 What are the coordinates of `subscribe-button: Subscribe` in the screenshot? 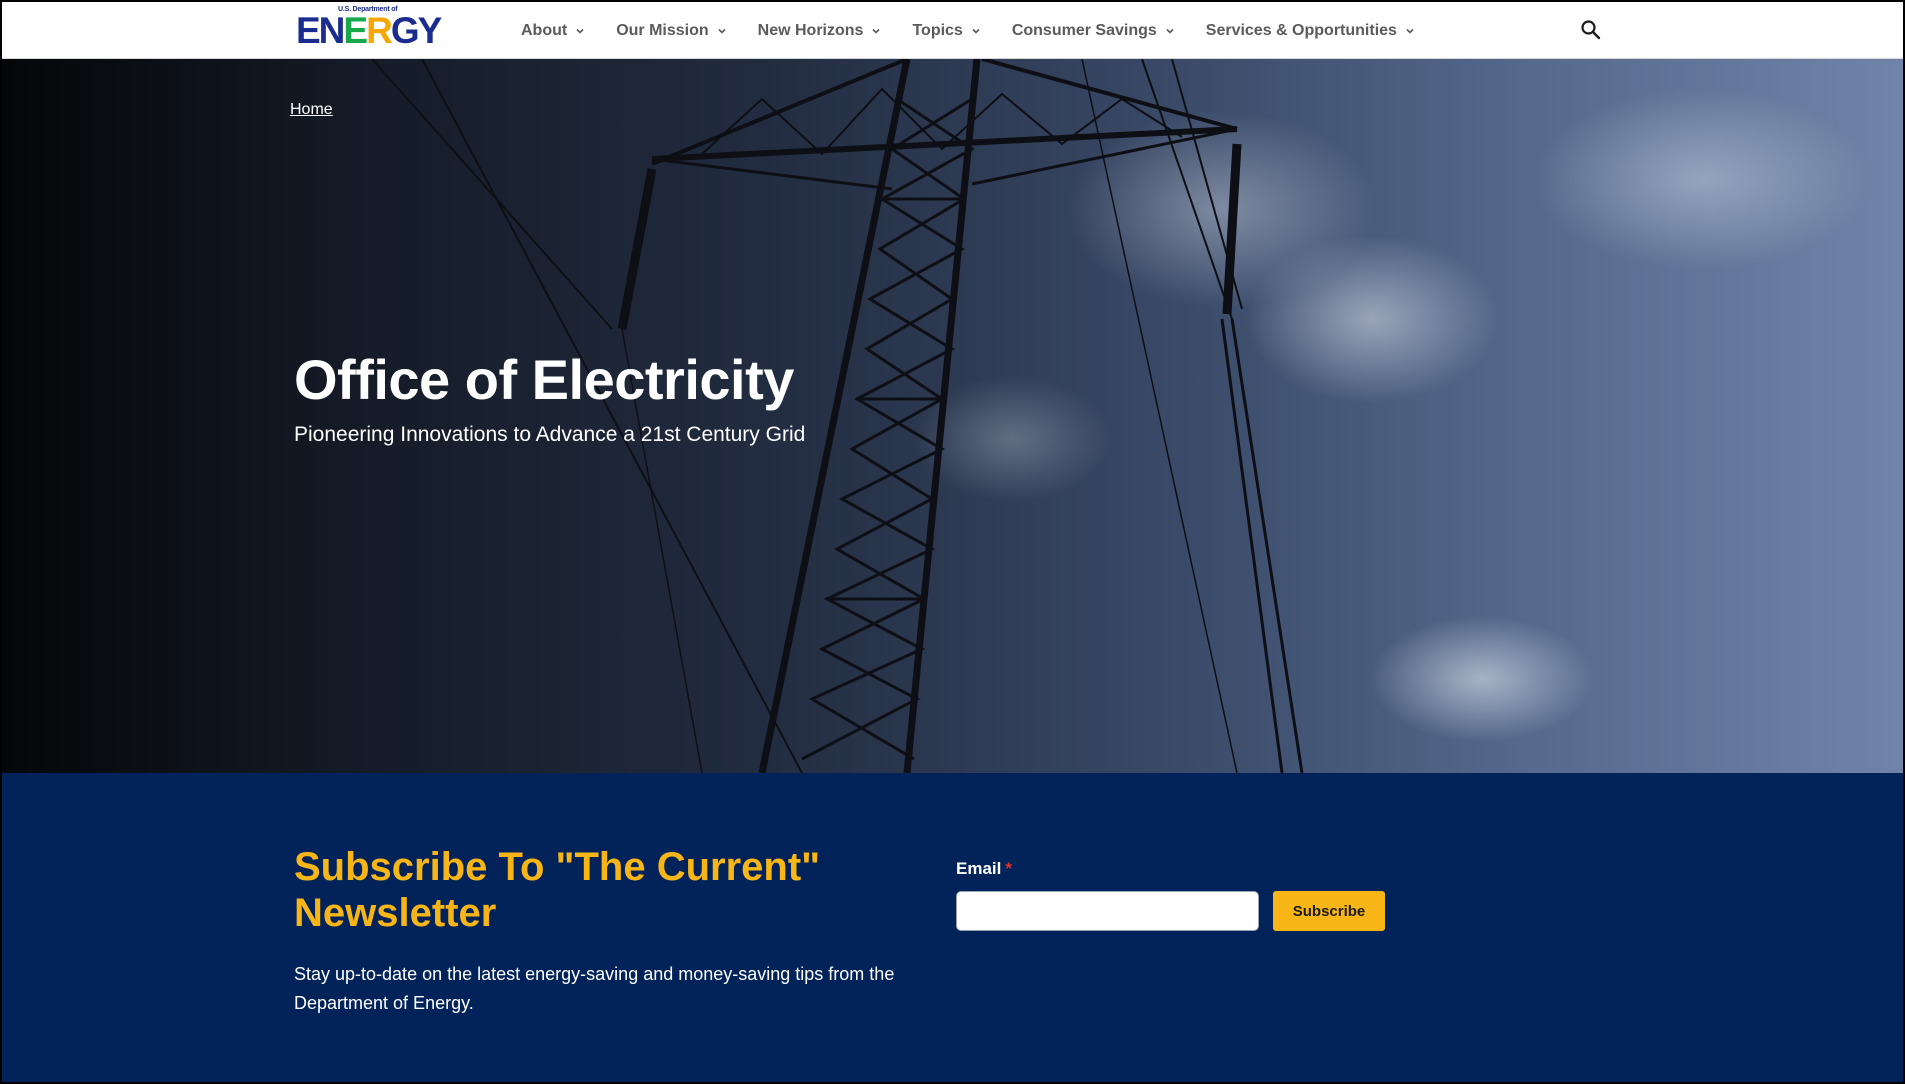 It's located at (1329, 911).